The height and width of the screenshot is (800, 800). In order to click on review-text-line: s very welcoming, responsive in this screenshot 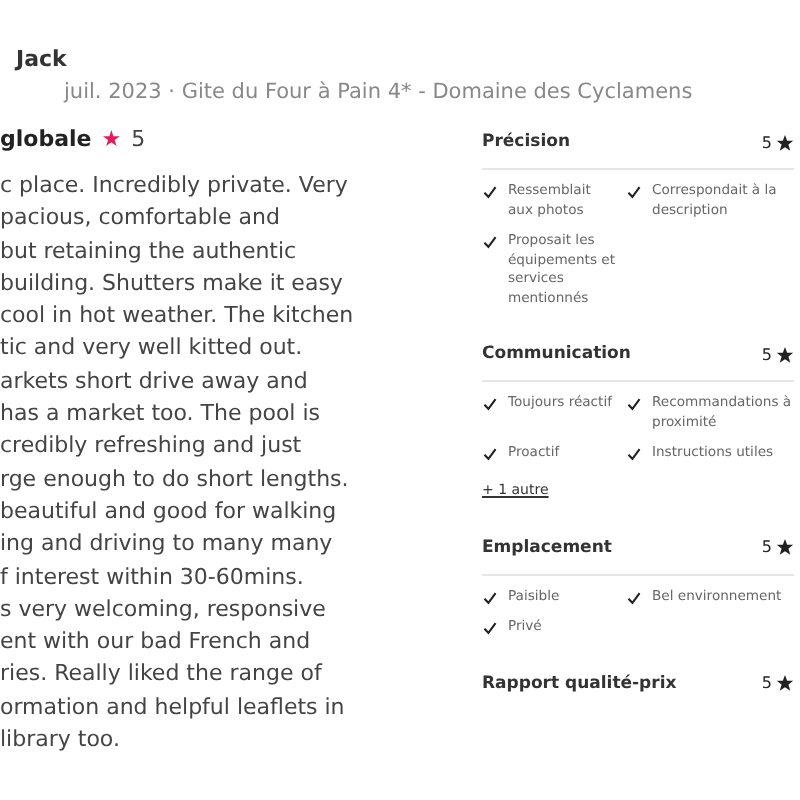, I will do `click(164, 609)`.